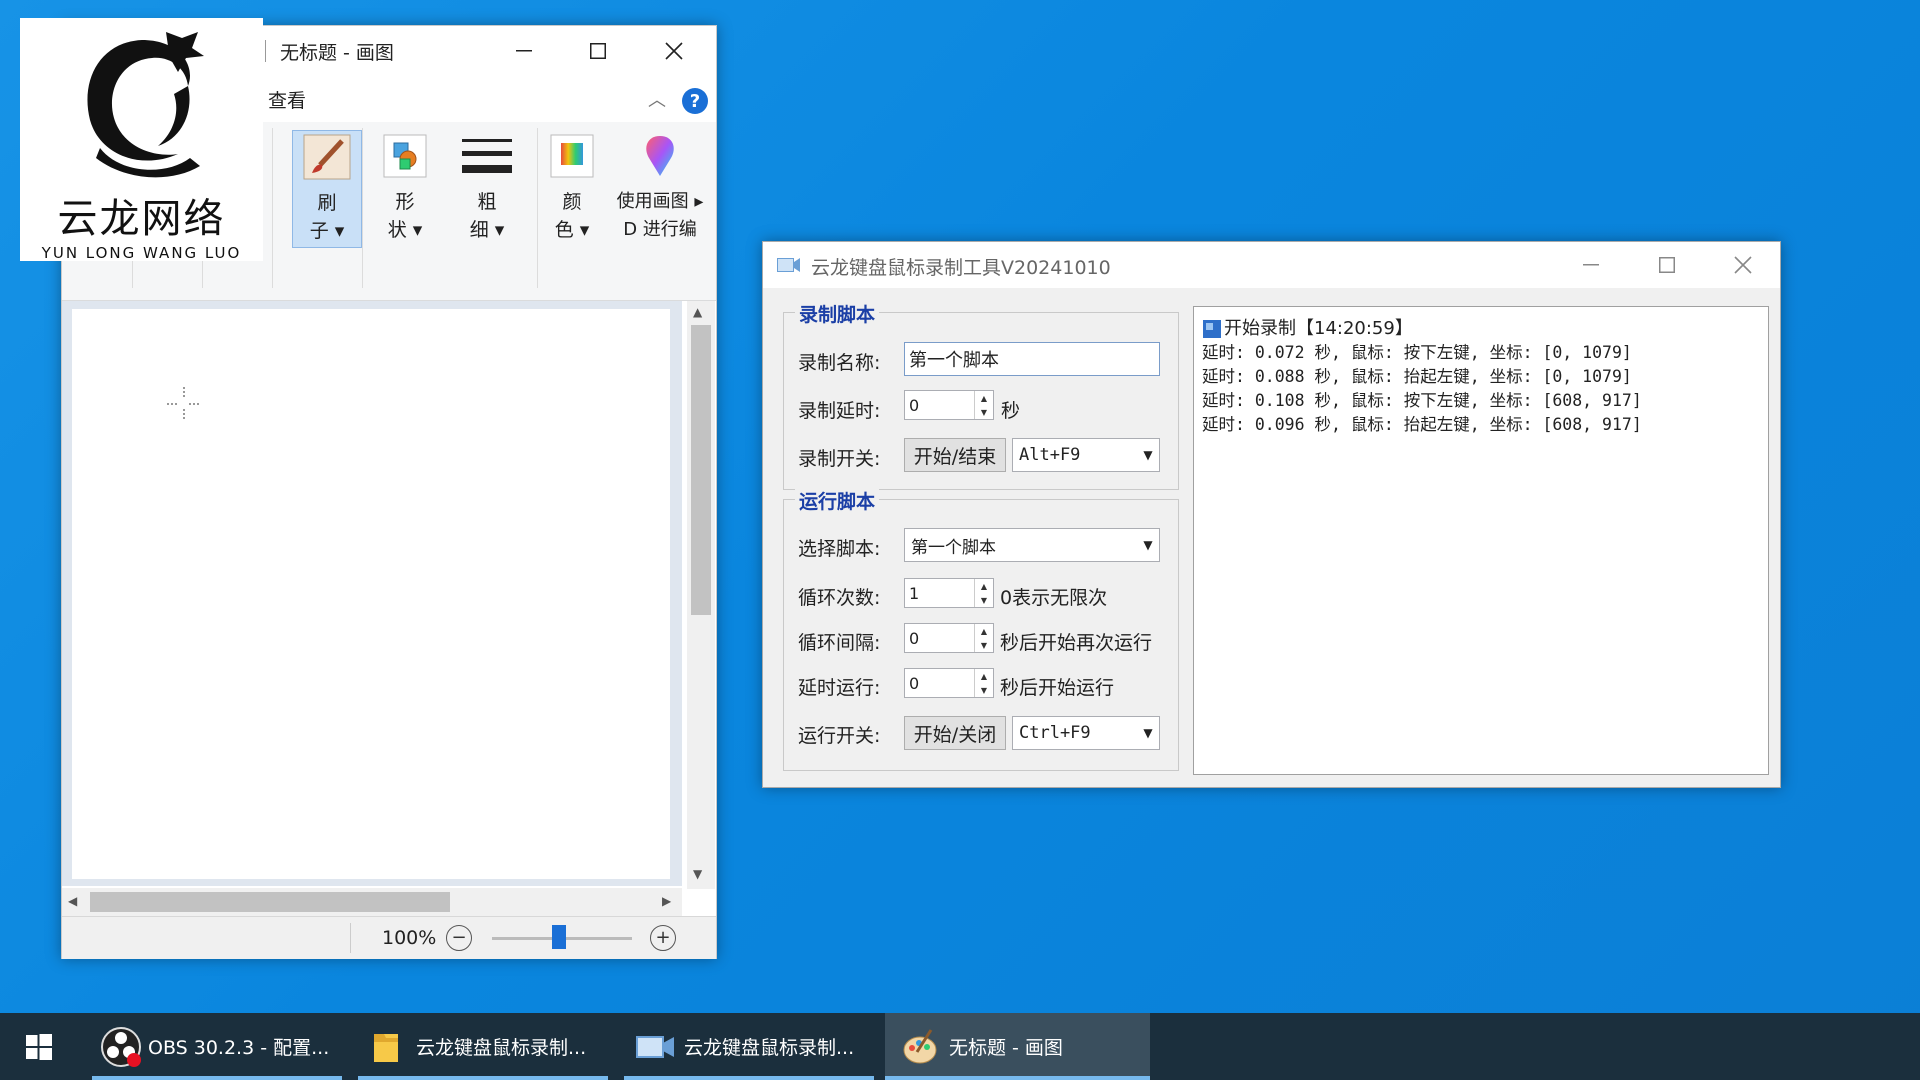  I want to click on record-hotkey-select: Alt+F9 ▼, so click(1086, 455).